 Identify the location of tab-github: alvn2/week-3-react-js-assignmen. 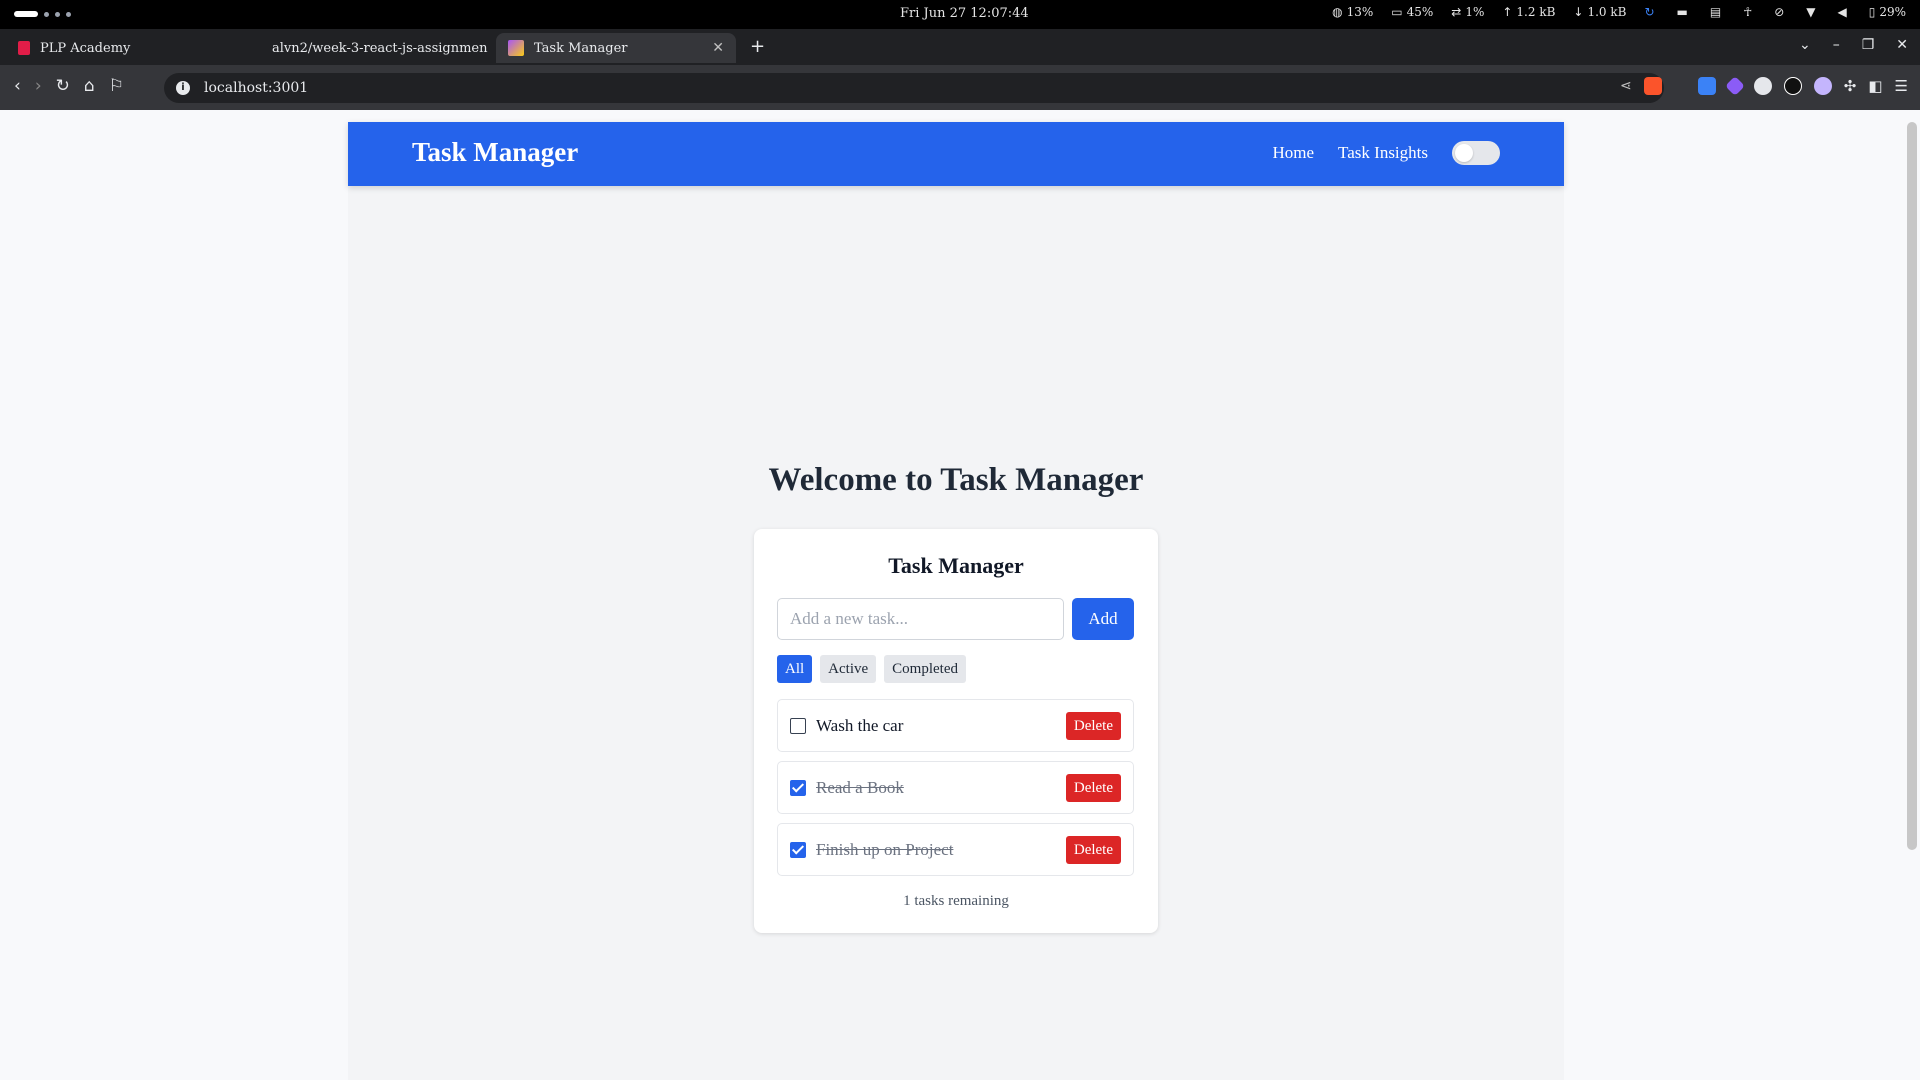
(370, 48).